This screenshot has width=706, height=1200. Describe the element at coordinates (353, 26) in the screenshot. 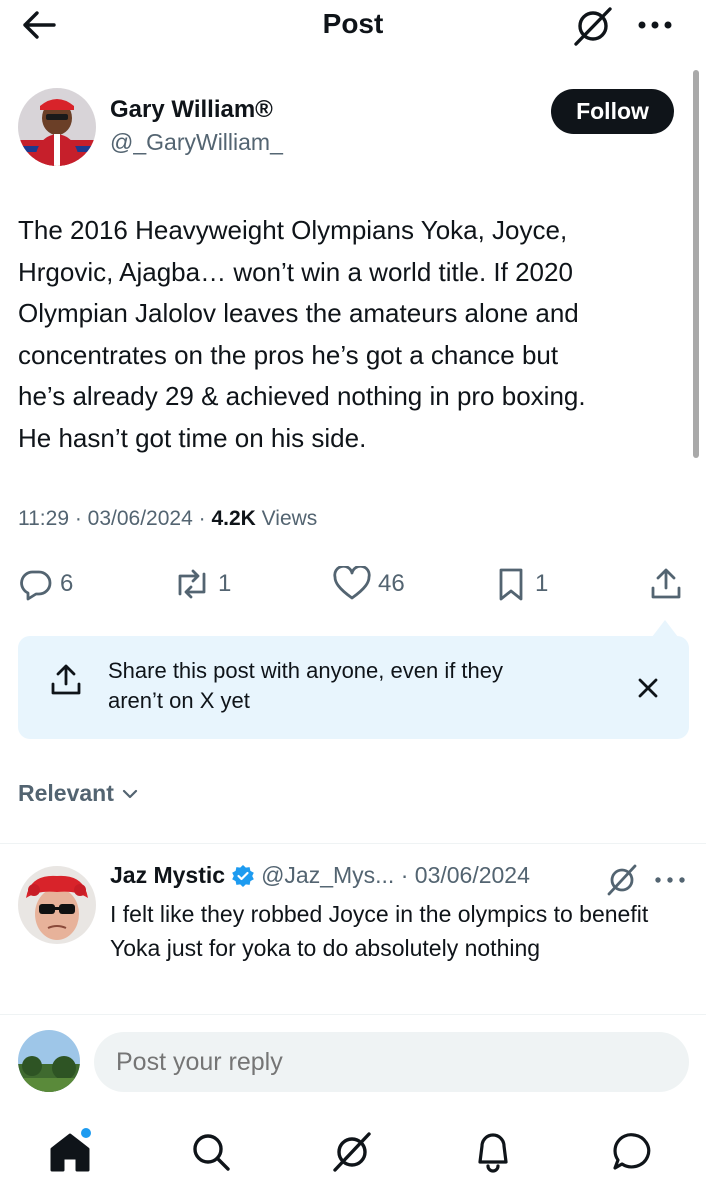

I see `top-bar: Post` at that location.